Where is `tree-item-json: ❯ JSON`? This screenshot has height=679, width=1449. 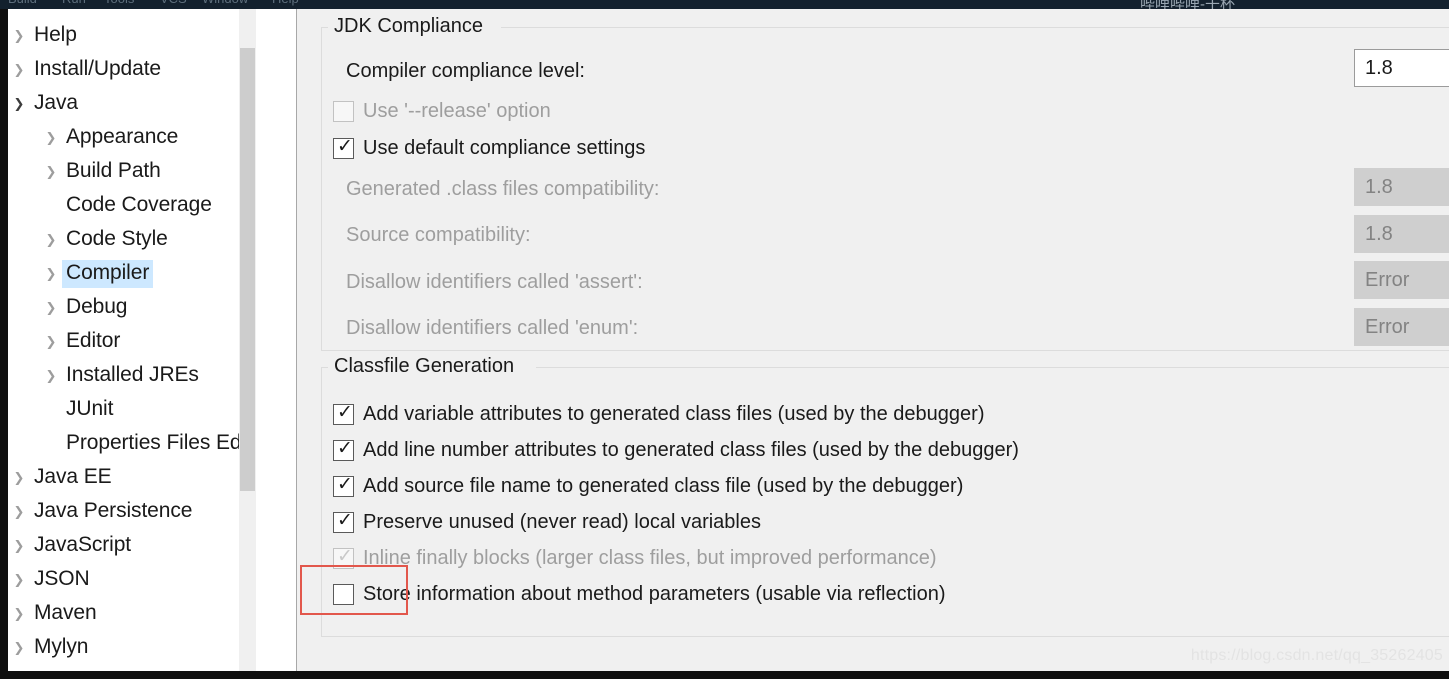 tree-item-json: ❯ JSON is located at coordinates (51, 580).